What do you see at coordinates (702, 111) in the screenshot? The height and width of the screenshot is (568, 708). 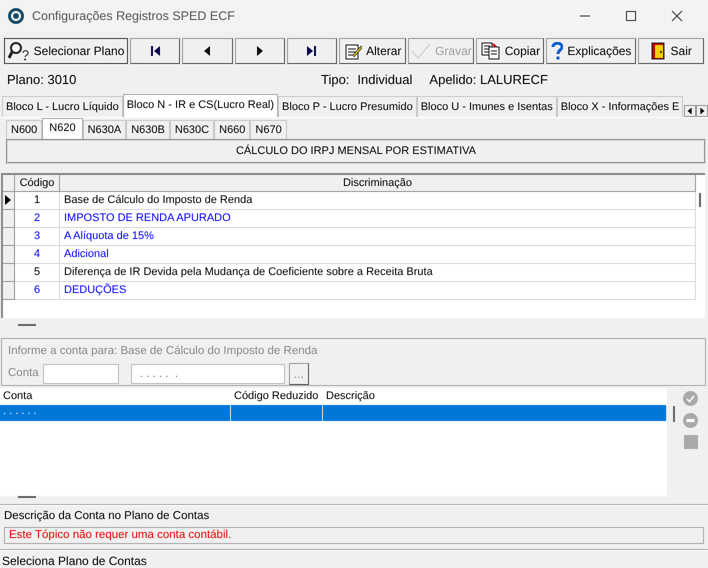 I see `scroll-right-icon` at bounding box center [702, 111].